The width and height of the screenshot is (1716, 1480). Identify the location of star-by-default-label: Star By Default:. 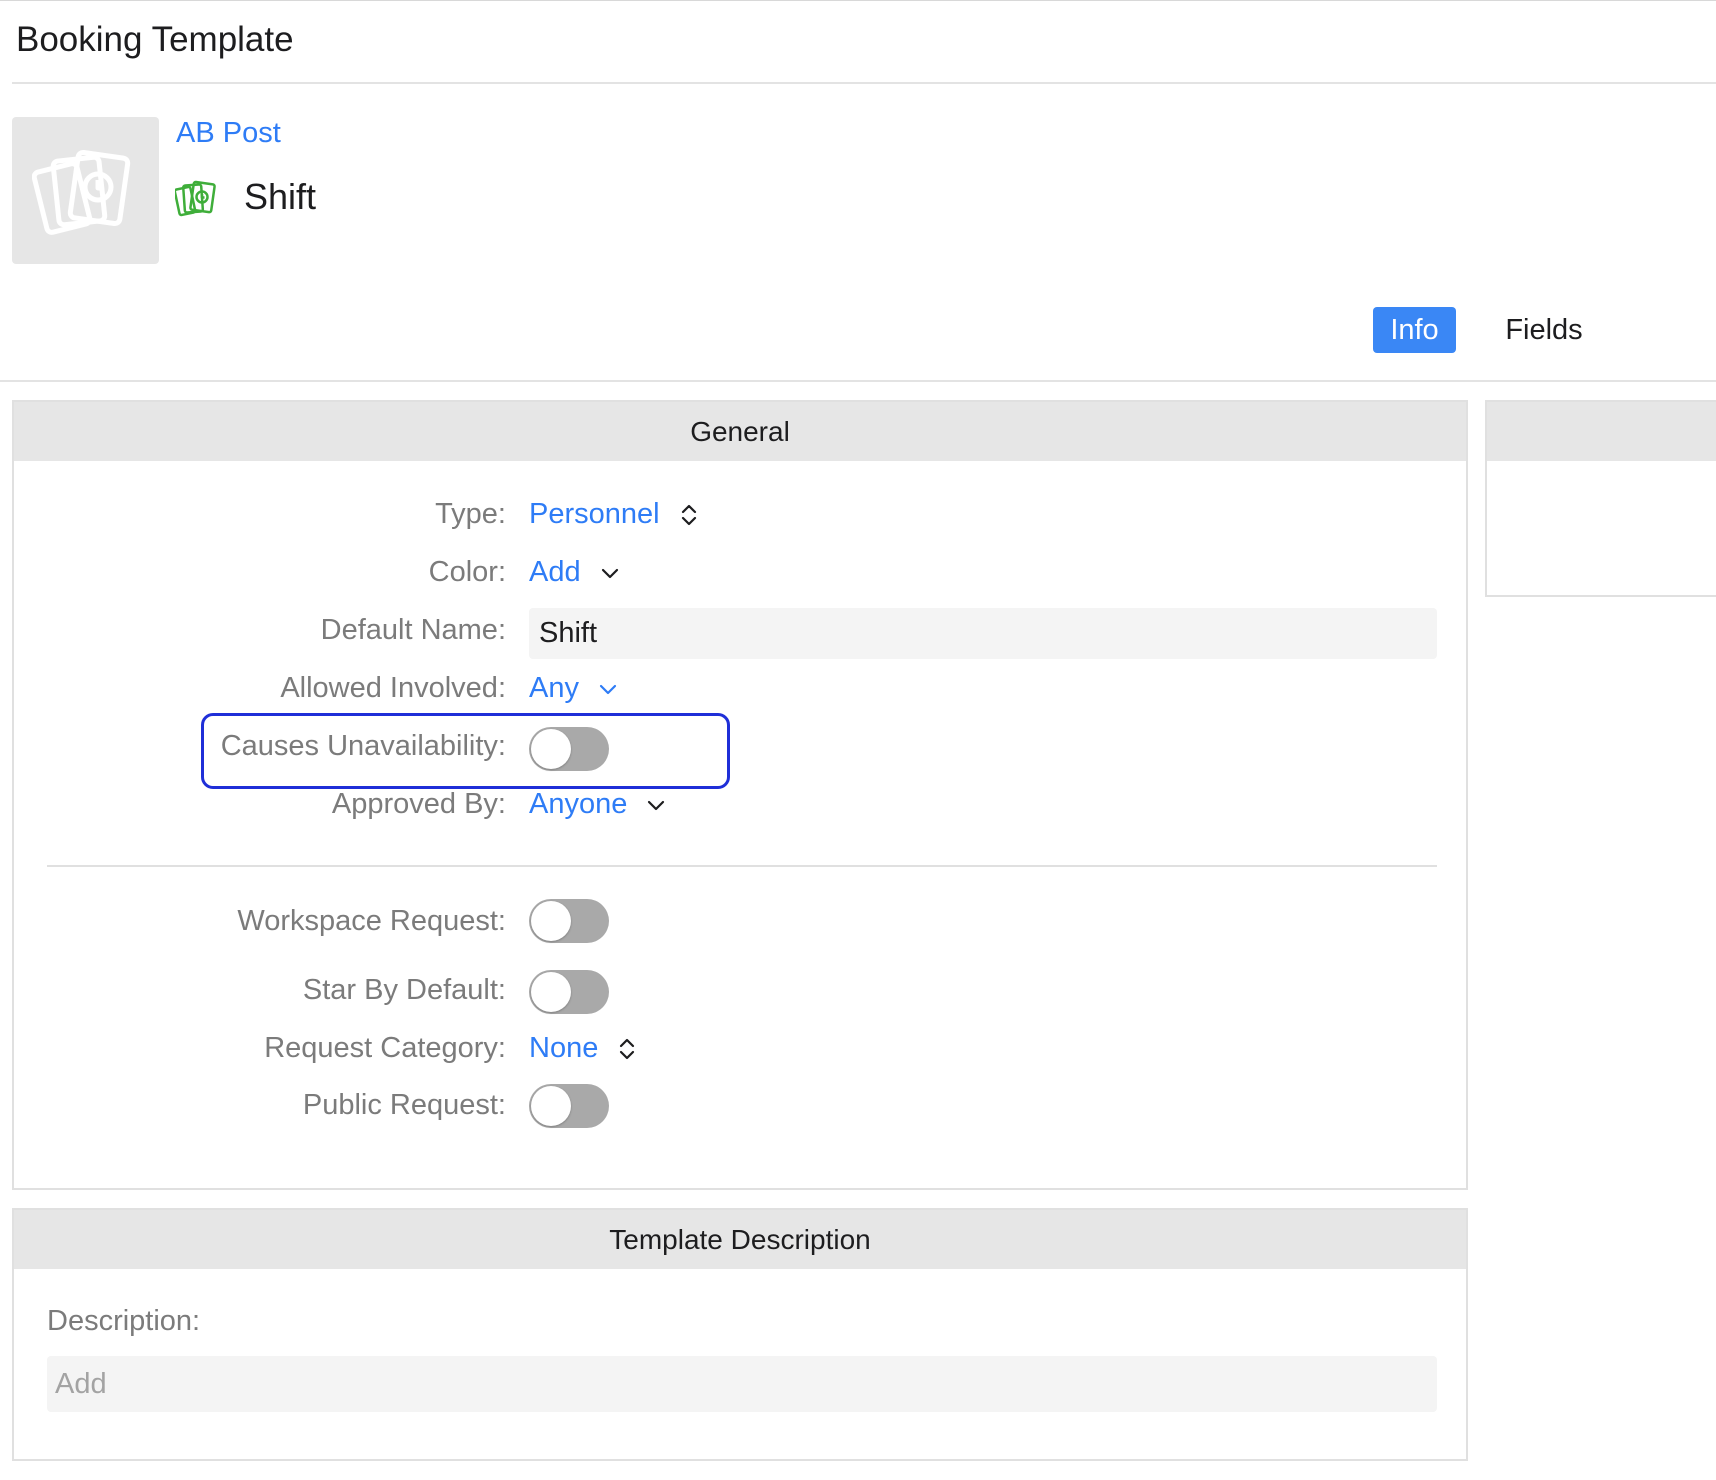
(404, 990).